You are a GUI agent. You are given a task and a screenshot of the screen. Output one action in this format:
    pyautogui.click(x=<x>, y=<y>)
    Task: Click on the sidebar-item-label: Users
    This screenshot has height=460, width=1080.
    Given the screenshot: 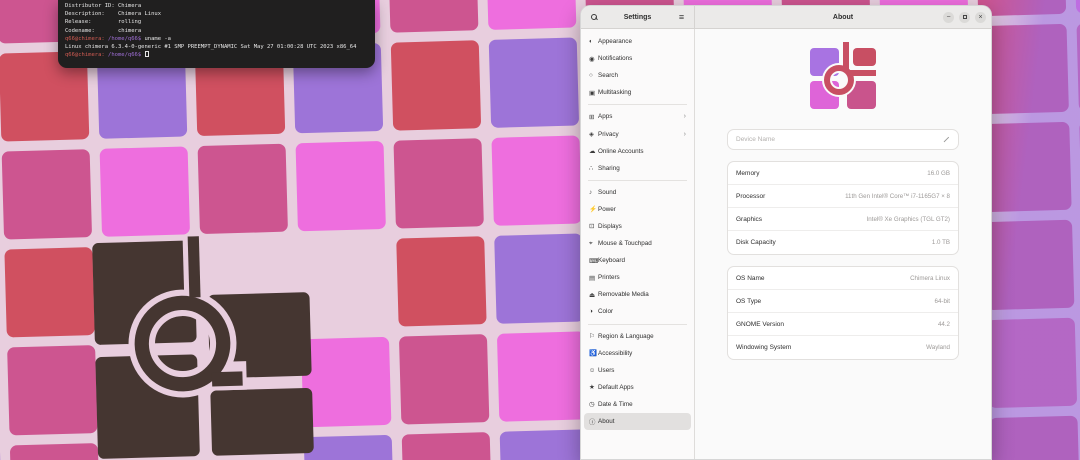 What is the action you would take?
    pyautogui.click(x=606, y=370)
    